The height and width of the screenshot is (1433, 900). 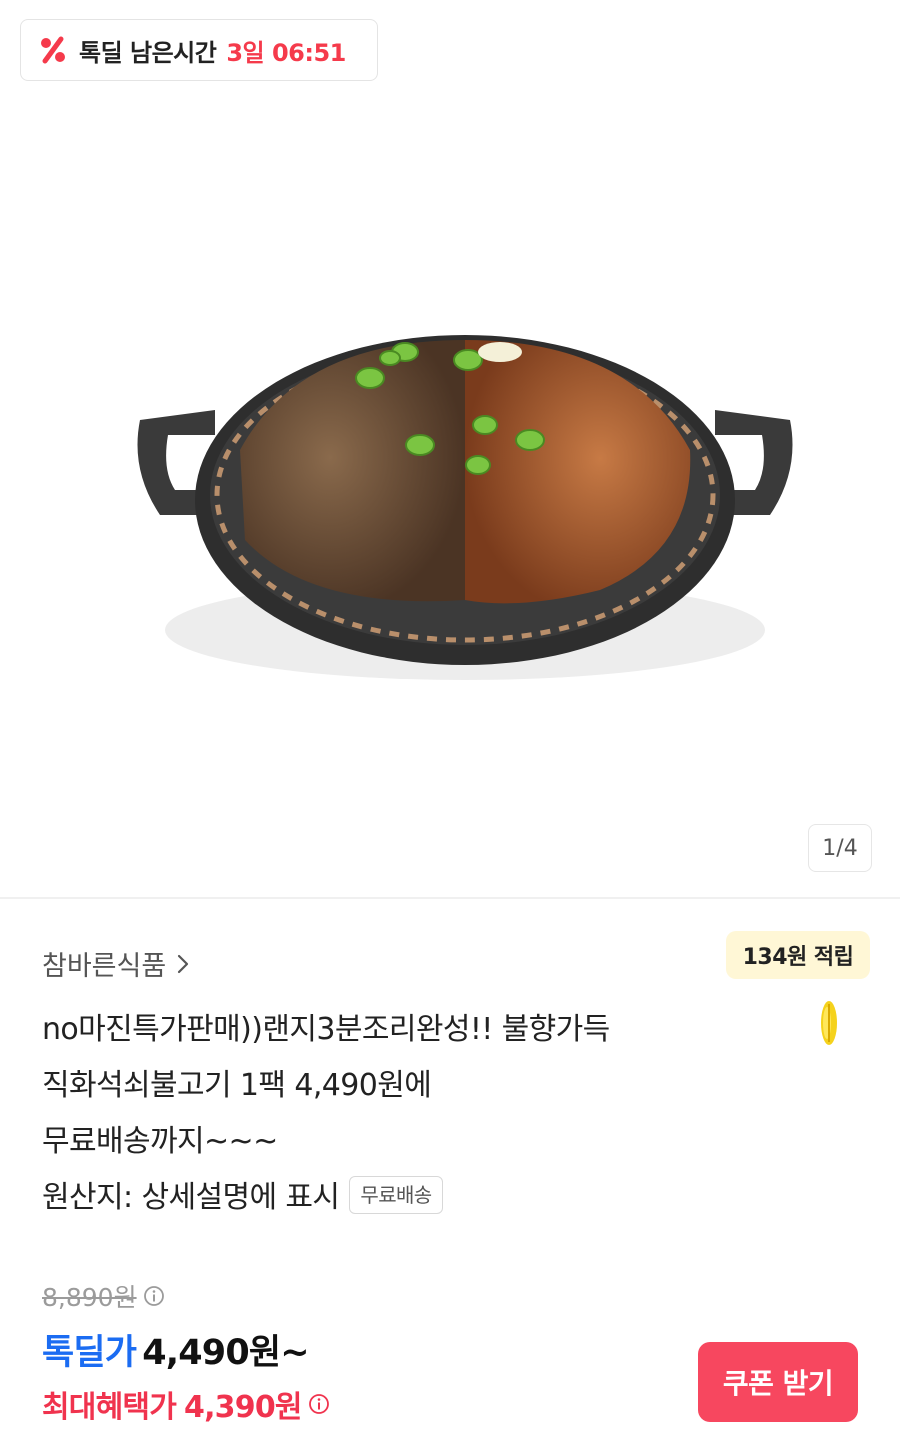 What do you see at coordinates (778, 1382) in the screenshot?
I see `get-coupon-button: 쿠폰 받기` at bounding box center [778, 1382].